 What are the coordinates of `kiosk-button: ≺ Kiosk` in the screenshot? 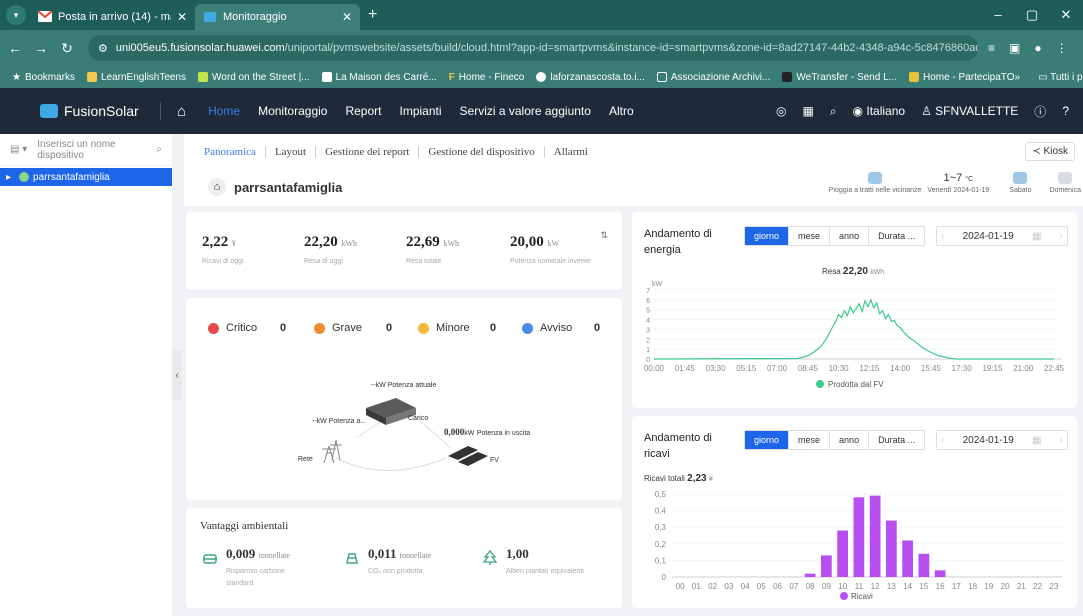 It's located at (1050, 151).